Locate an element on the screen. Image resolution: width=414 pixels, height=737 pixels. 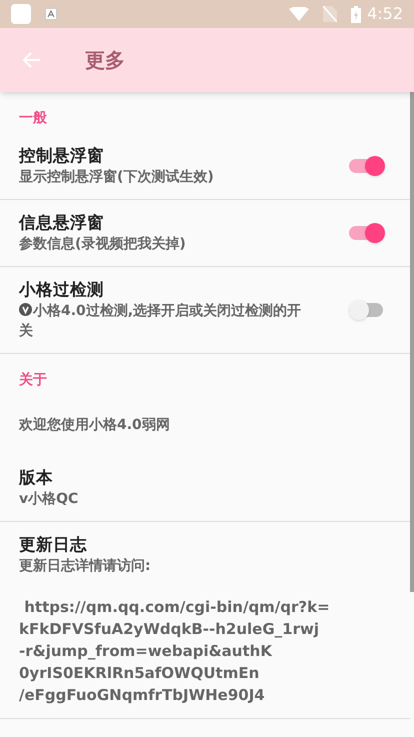
row-subtitle: 小格4.0过检测,选择开启或关闭过检测的开关 is located at coordinates (160, 321).